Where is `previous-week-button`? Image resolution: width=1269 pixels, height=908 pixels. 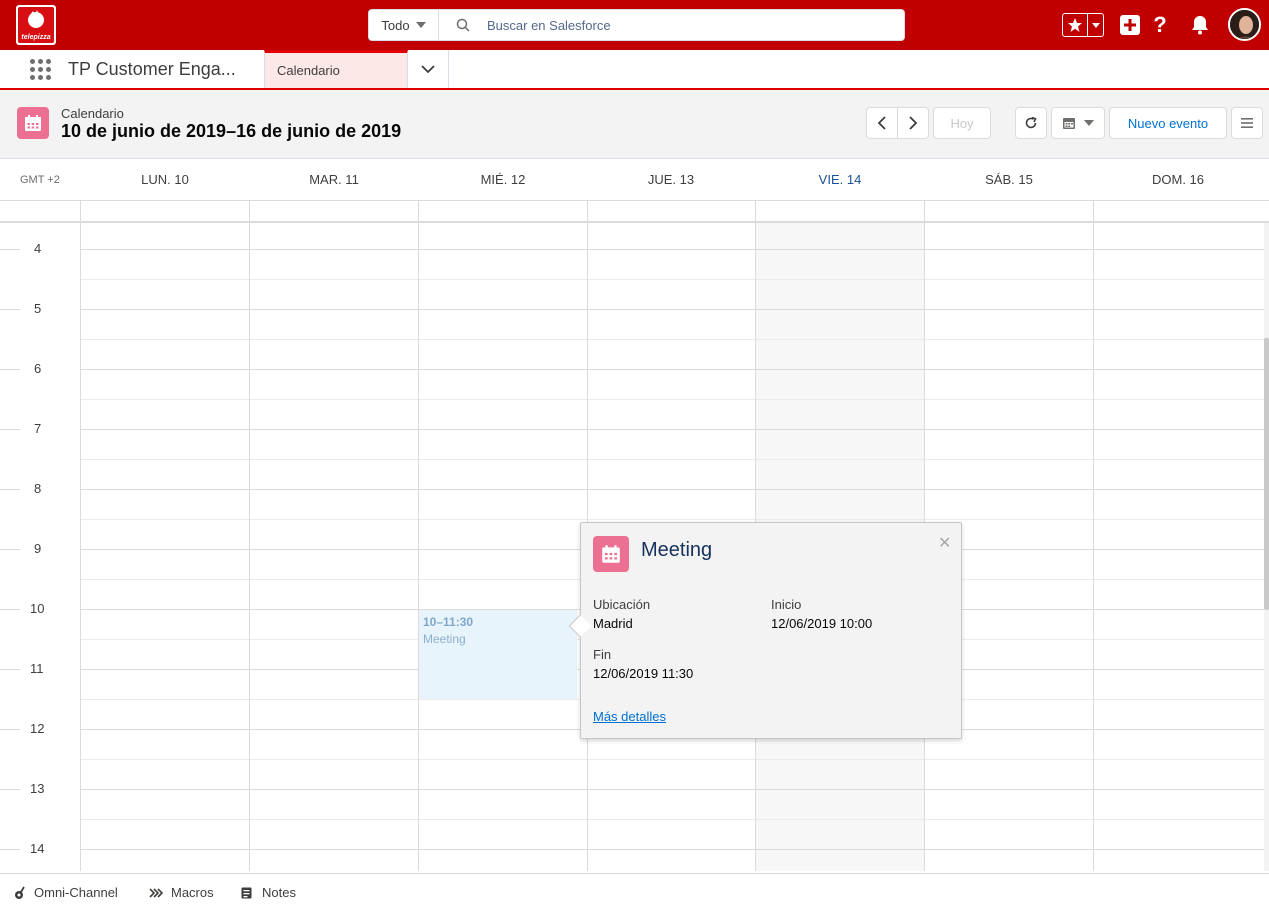 previous-week-button is located at coordinates (882, 123).